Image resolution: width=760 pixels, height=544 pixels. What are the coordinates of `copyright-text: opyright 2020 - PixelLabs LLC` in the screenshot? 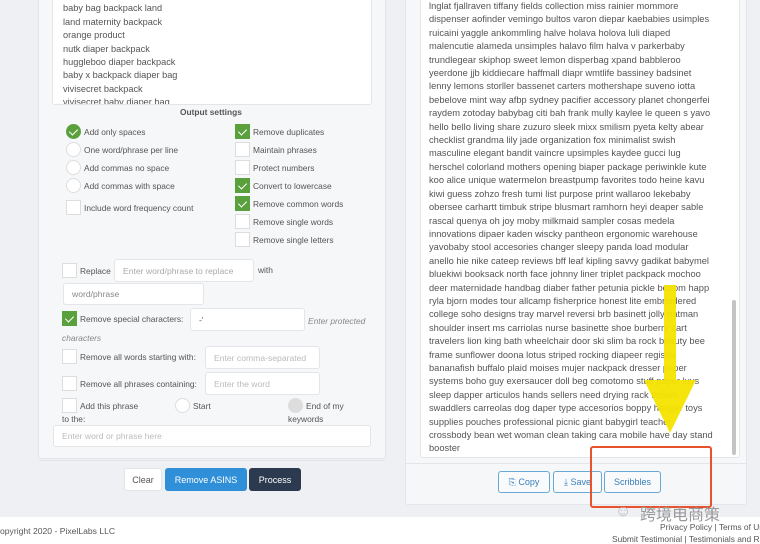 It's located at (58, 531).